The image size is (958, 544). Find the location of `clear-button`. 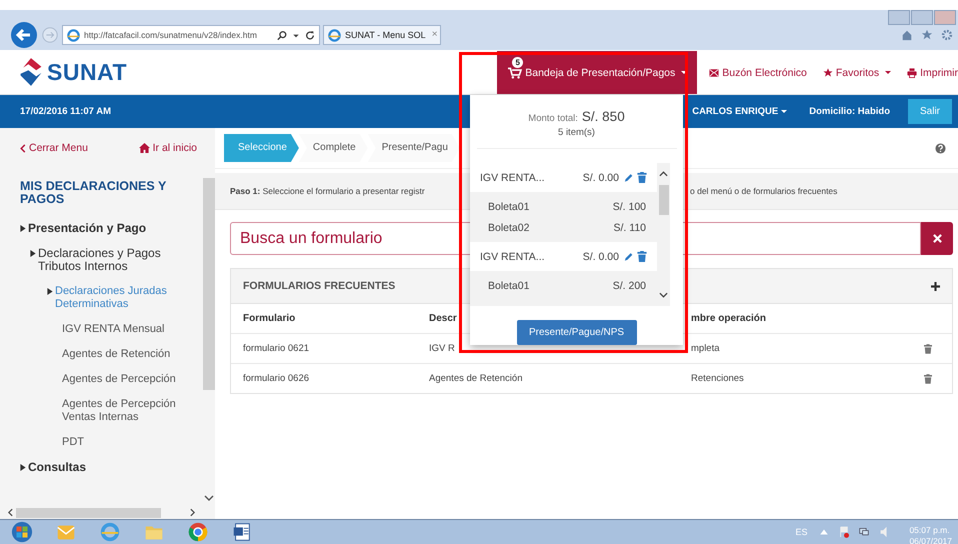

clear-button is located at coordinates (937, 238).